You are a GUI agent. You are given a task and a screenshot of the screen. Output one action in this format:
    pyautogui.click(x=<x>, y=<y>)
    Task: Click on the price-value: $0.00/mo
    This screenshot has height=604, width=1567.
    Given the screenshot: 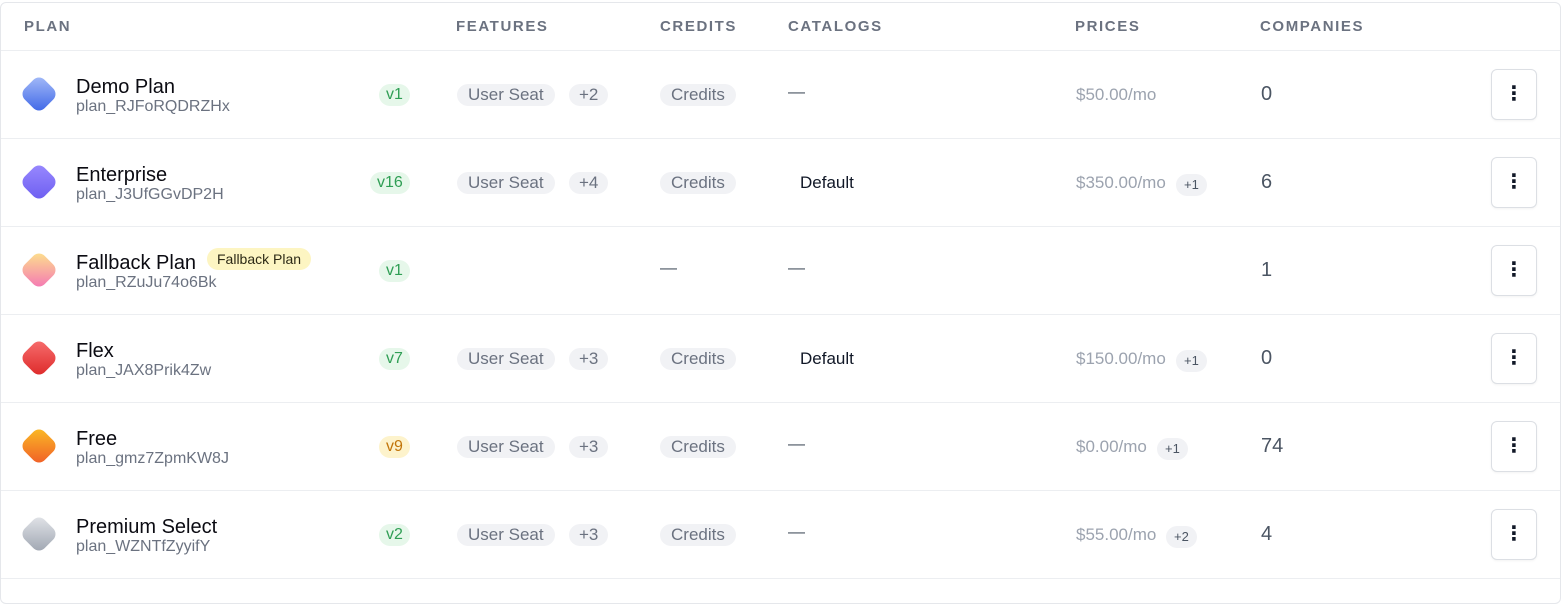 What is the action you would take?
    pyautogui.click(x=1111, y=446)
    